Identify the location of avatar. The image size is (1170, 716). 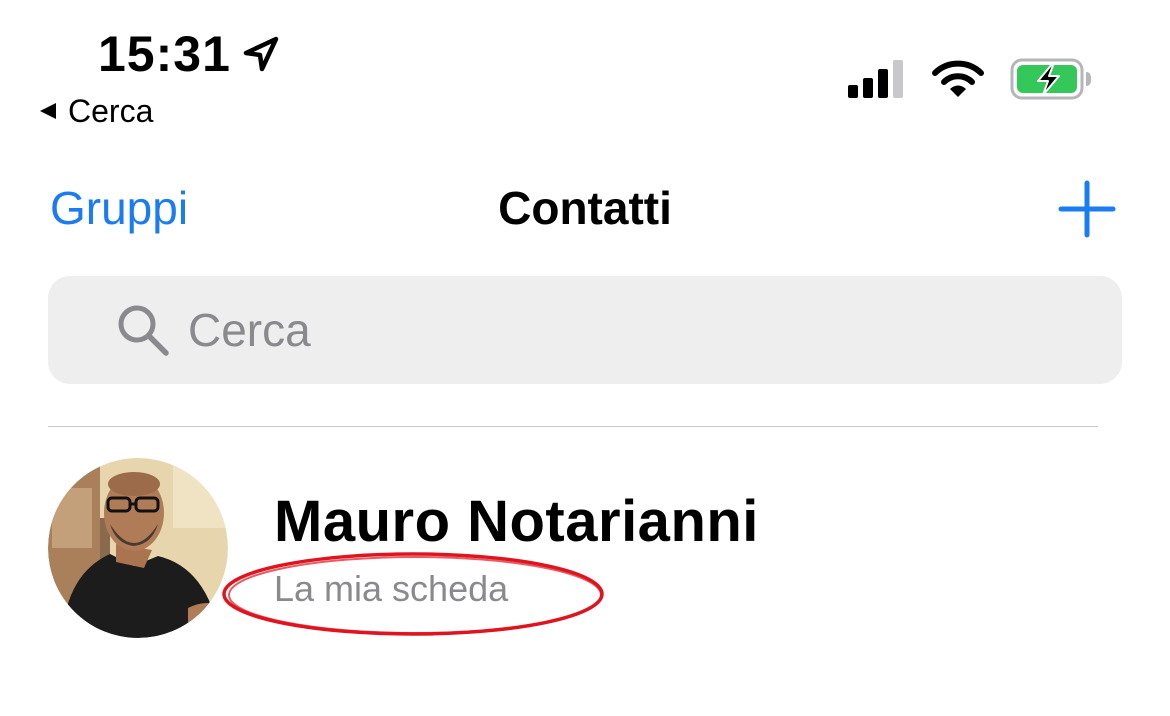
(138, 548).